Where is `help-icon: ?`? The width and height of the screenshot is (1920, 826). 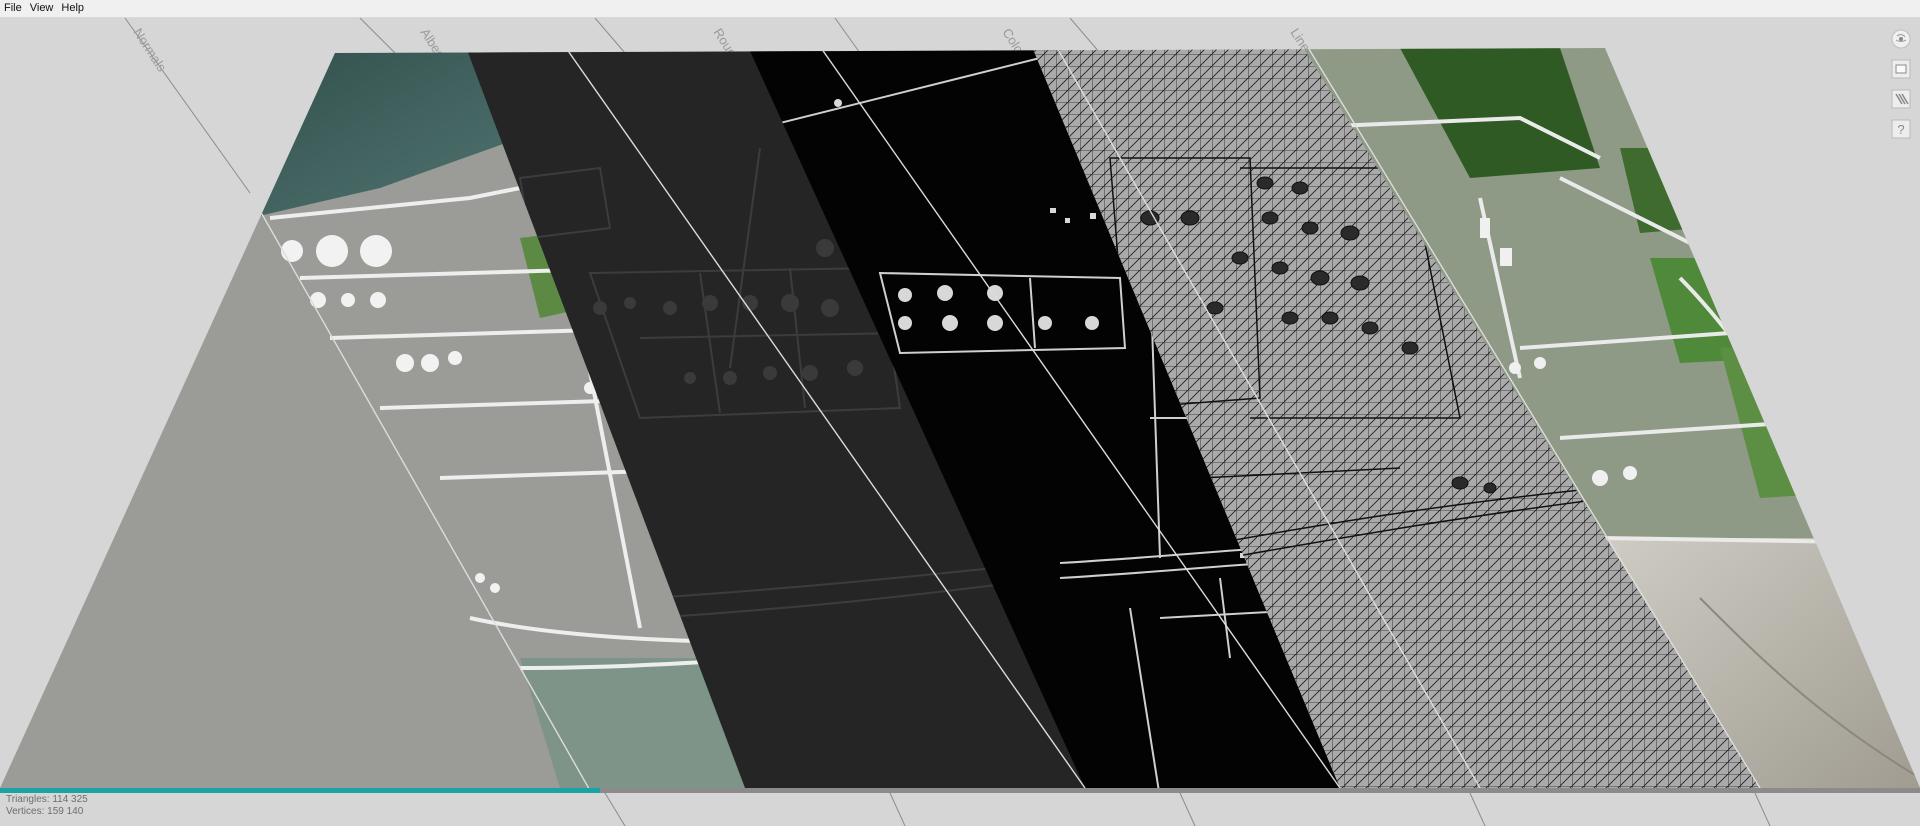
help-icon: ? is located at coordinates (1901, 129).